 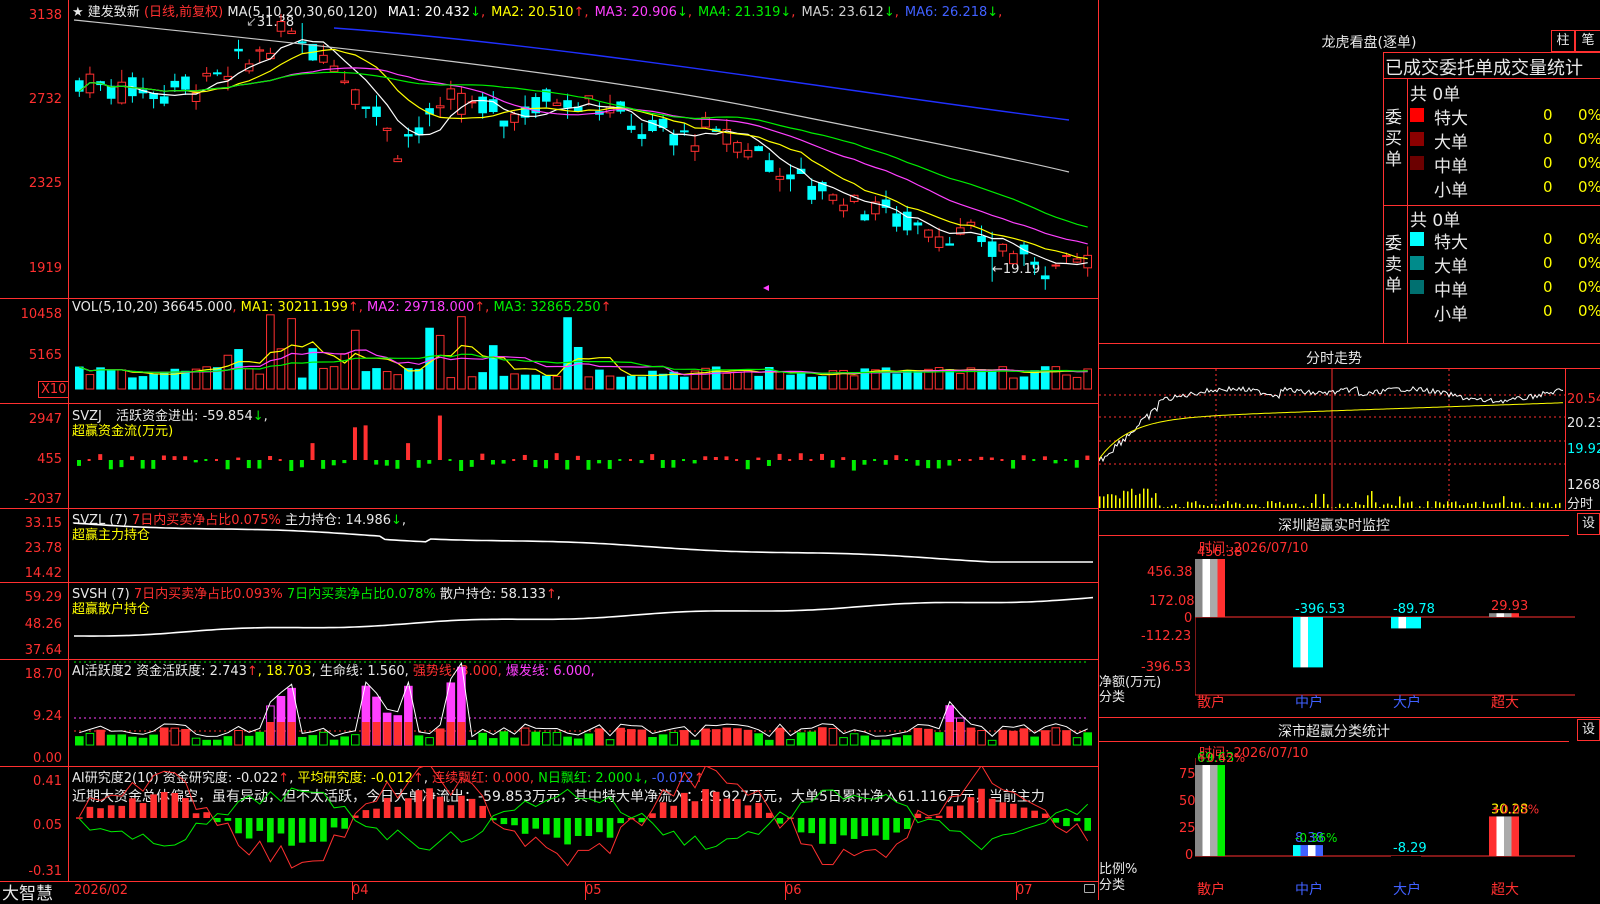 I want to click on volume-chart, so click(x=583, y=351).